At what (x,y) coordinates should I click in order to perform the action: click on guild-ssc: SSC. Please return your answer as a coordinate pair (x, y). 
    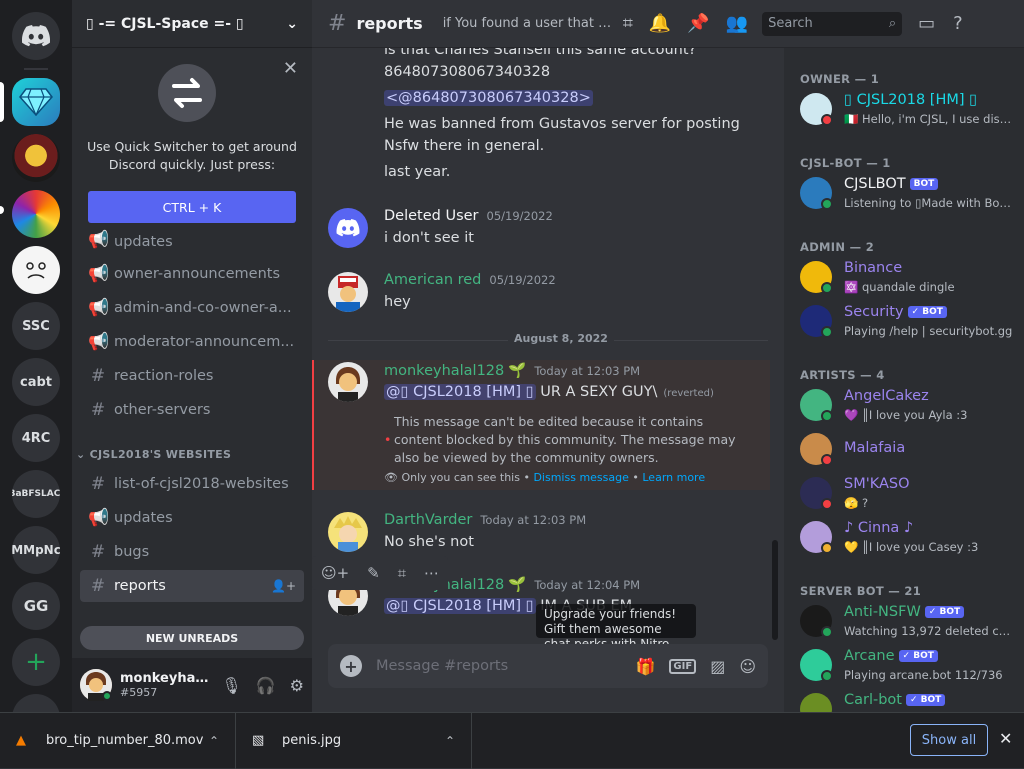
    Looking at the image, I should click on (36, 326).